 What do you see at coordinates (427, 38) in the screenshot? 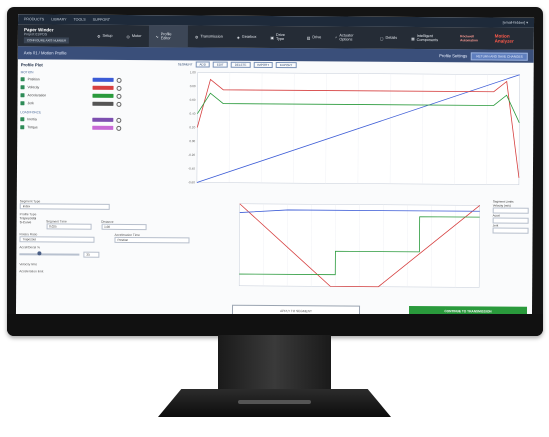
I see `nav-label: Intelligent Components` at bounding box center [427, 38].